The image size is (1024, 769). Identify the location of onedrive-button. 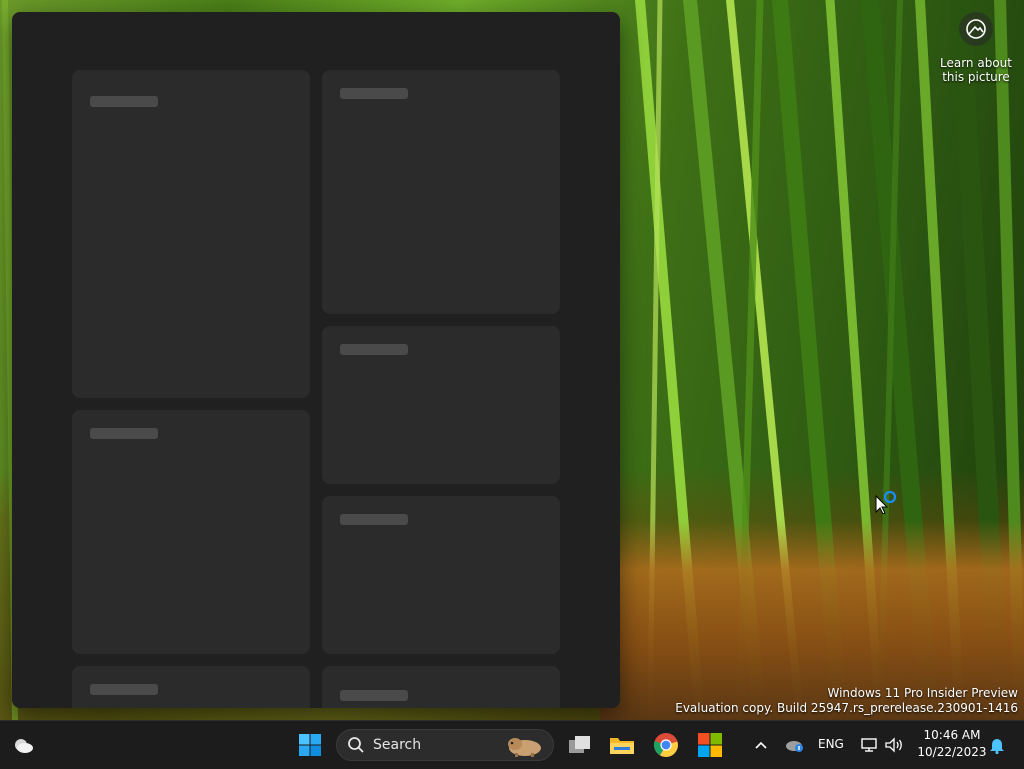
(795, 745).